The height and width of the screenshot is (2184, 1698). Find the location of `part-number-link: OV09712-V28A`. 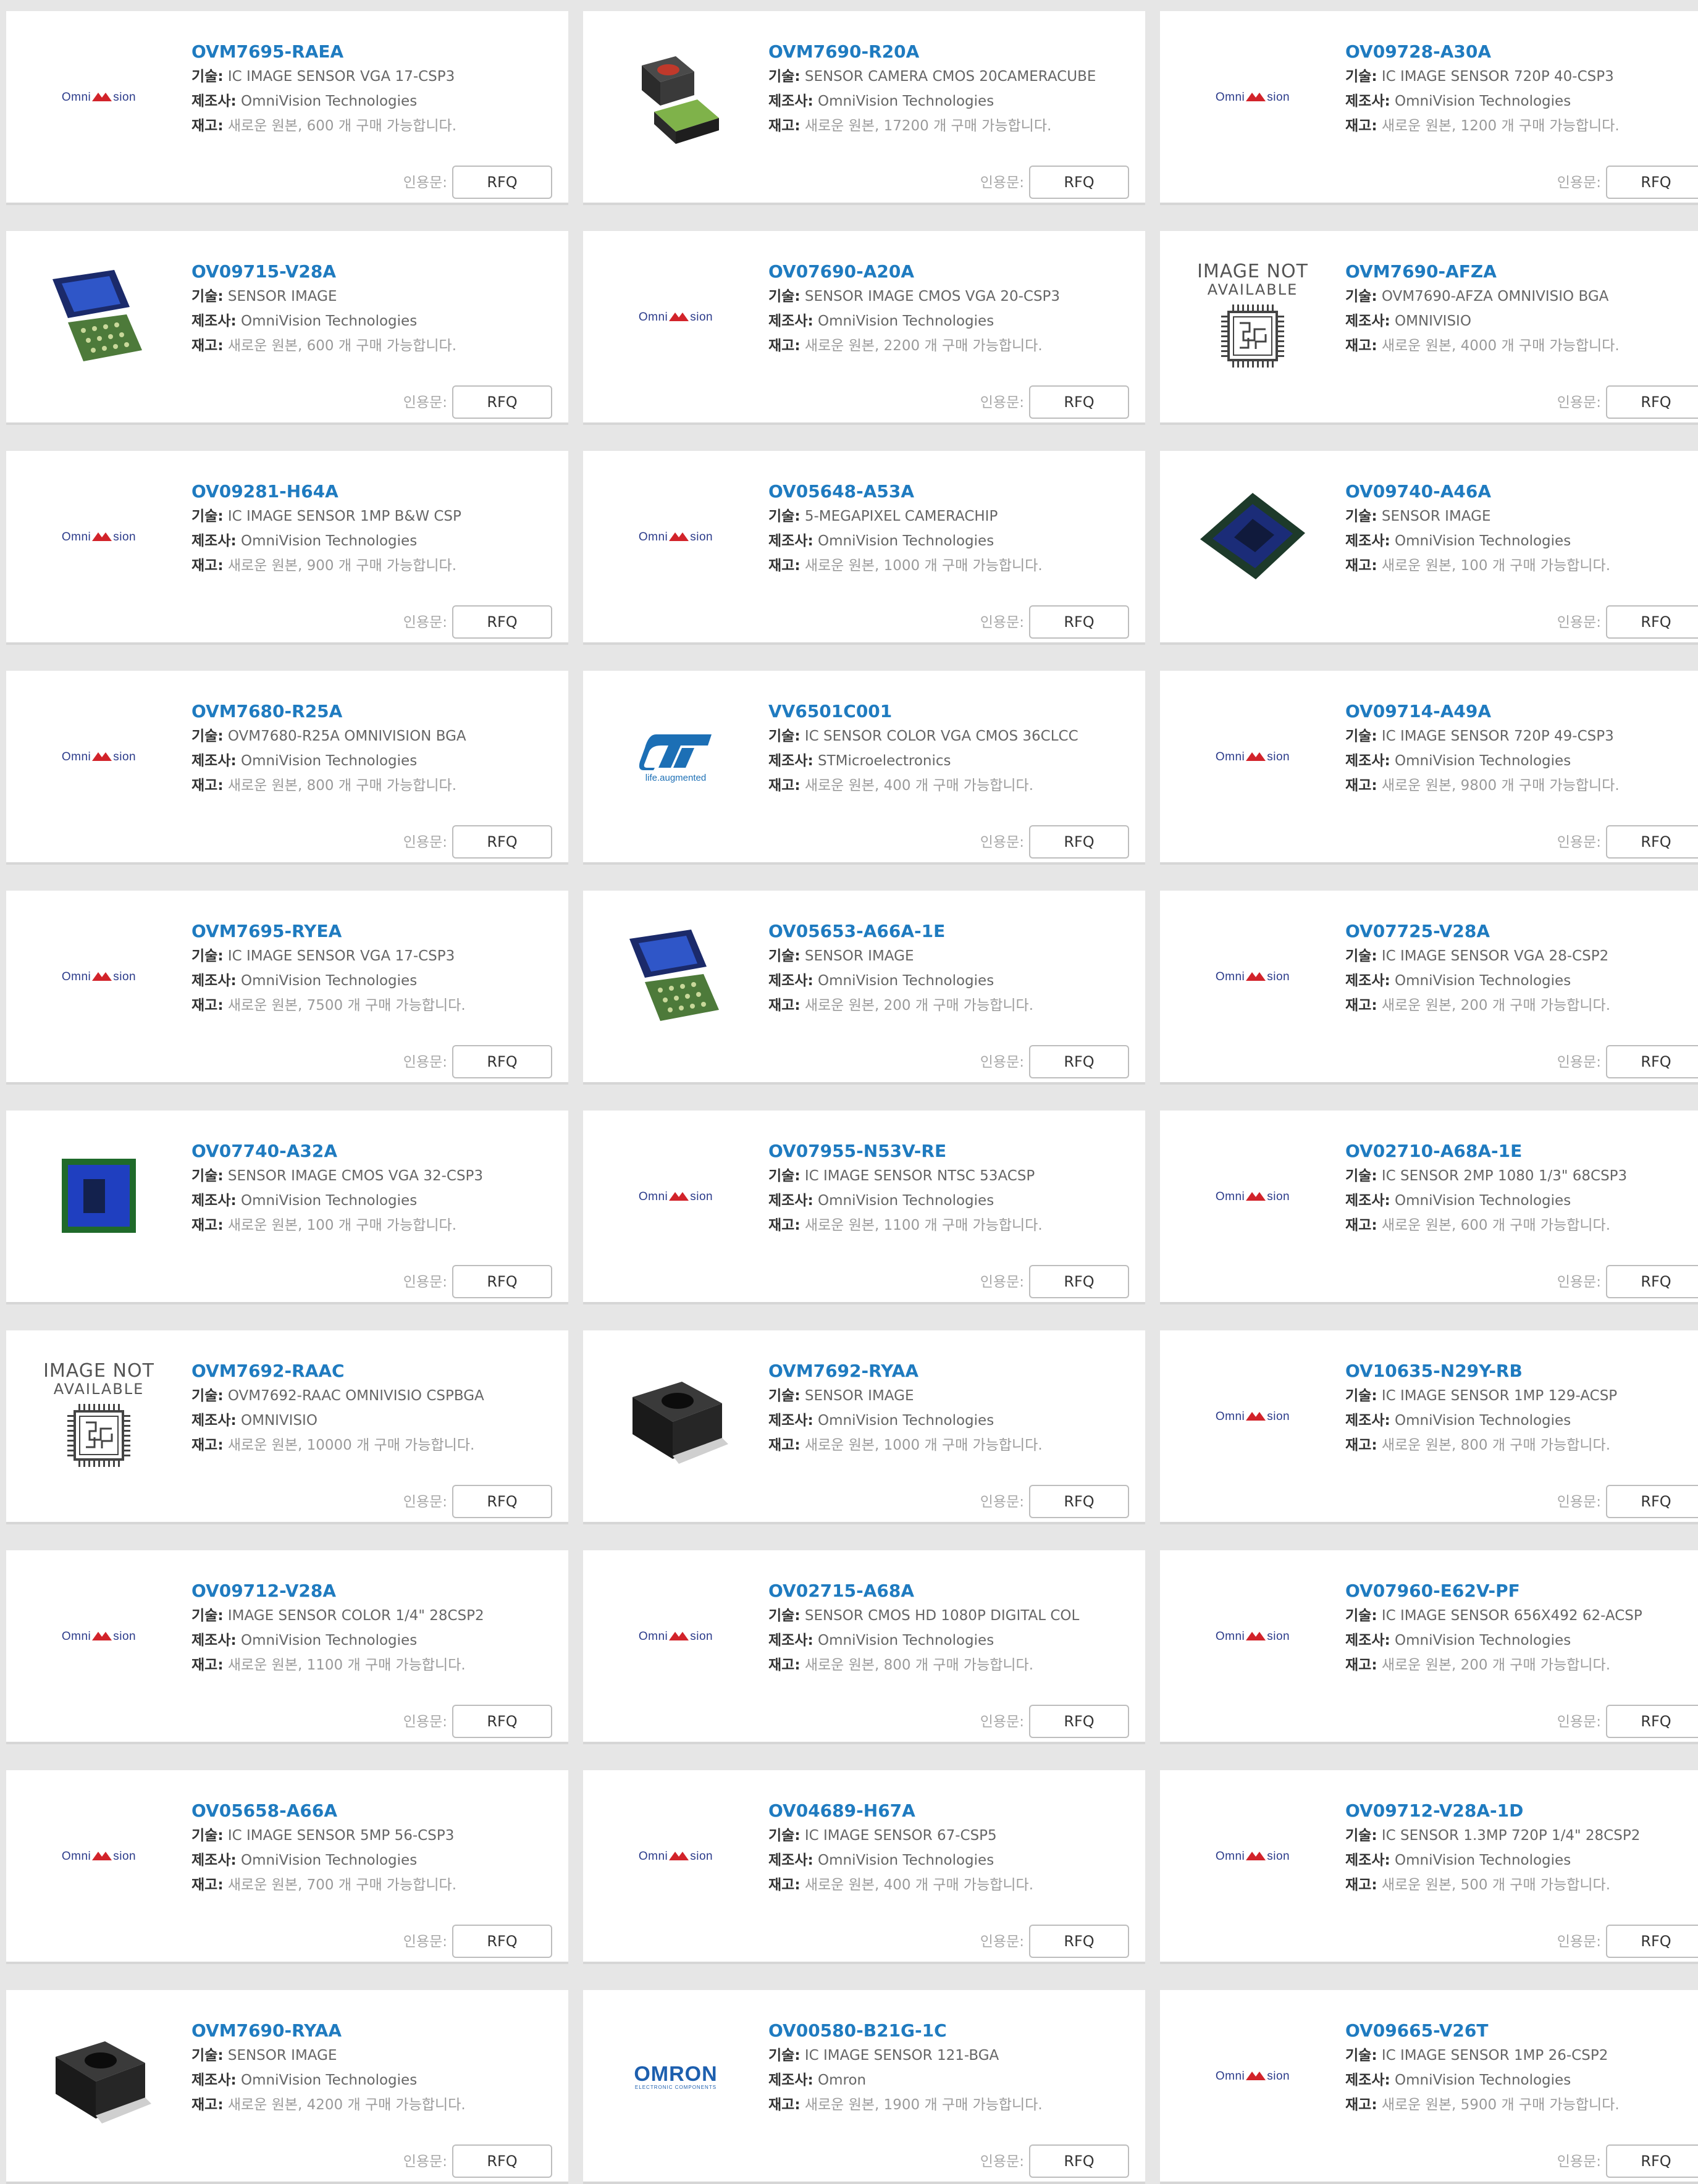

part-number-link: OV09712-V28A is located at coordinates (376, 1591).